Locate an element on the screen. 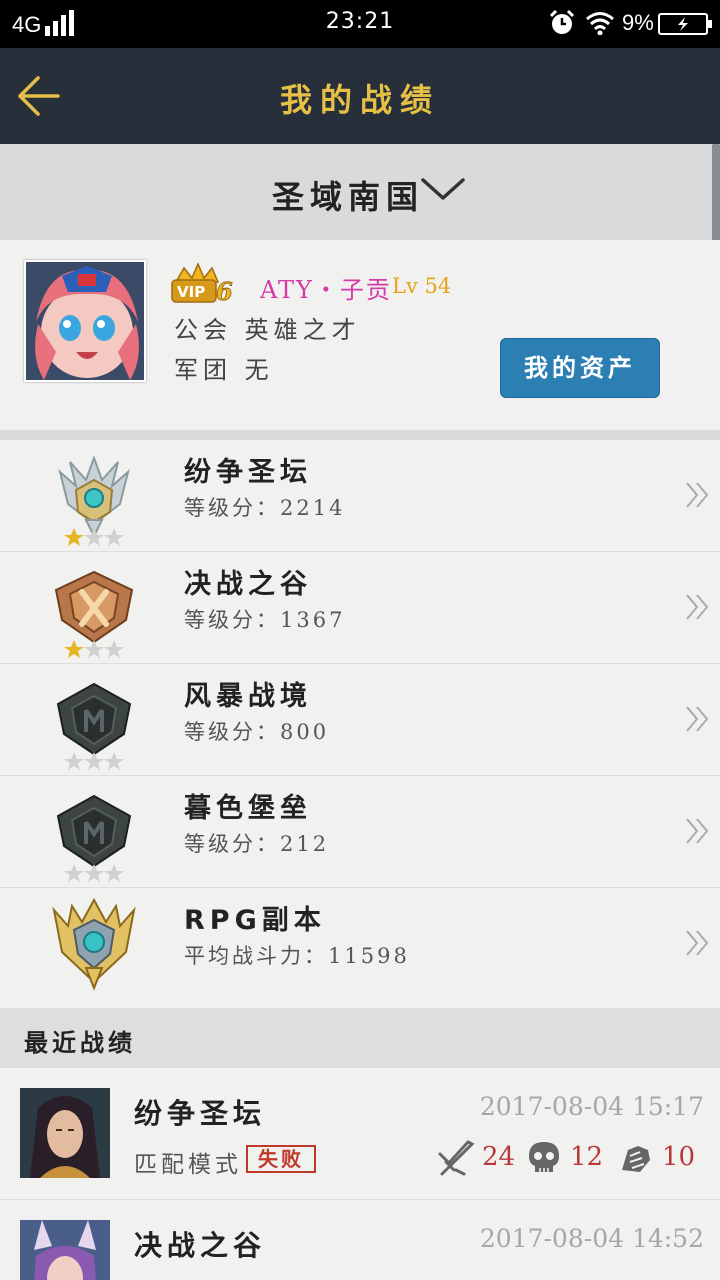  match-time: 2017-08-04 15:17 is located at coordinates (591, 1106).